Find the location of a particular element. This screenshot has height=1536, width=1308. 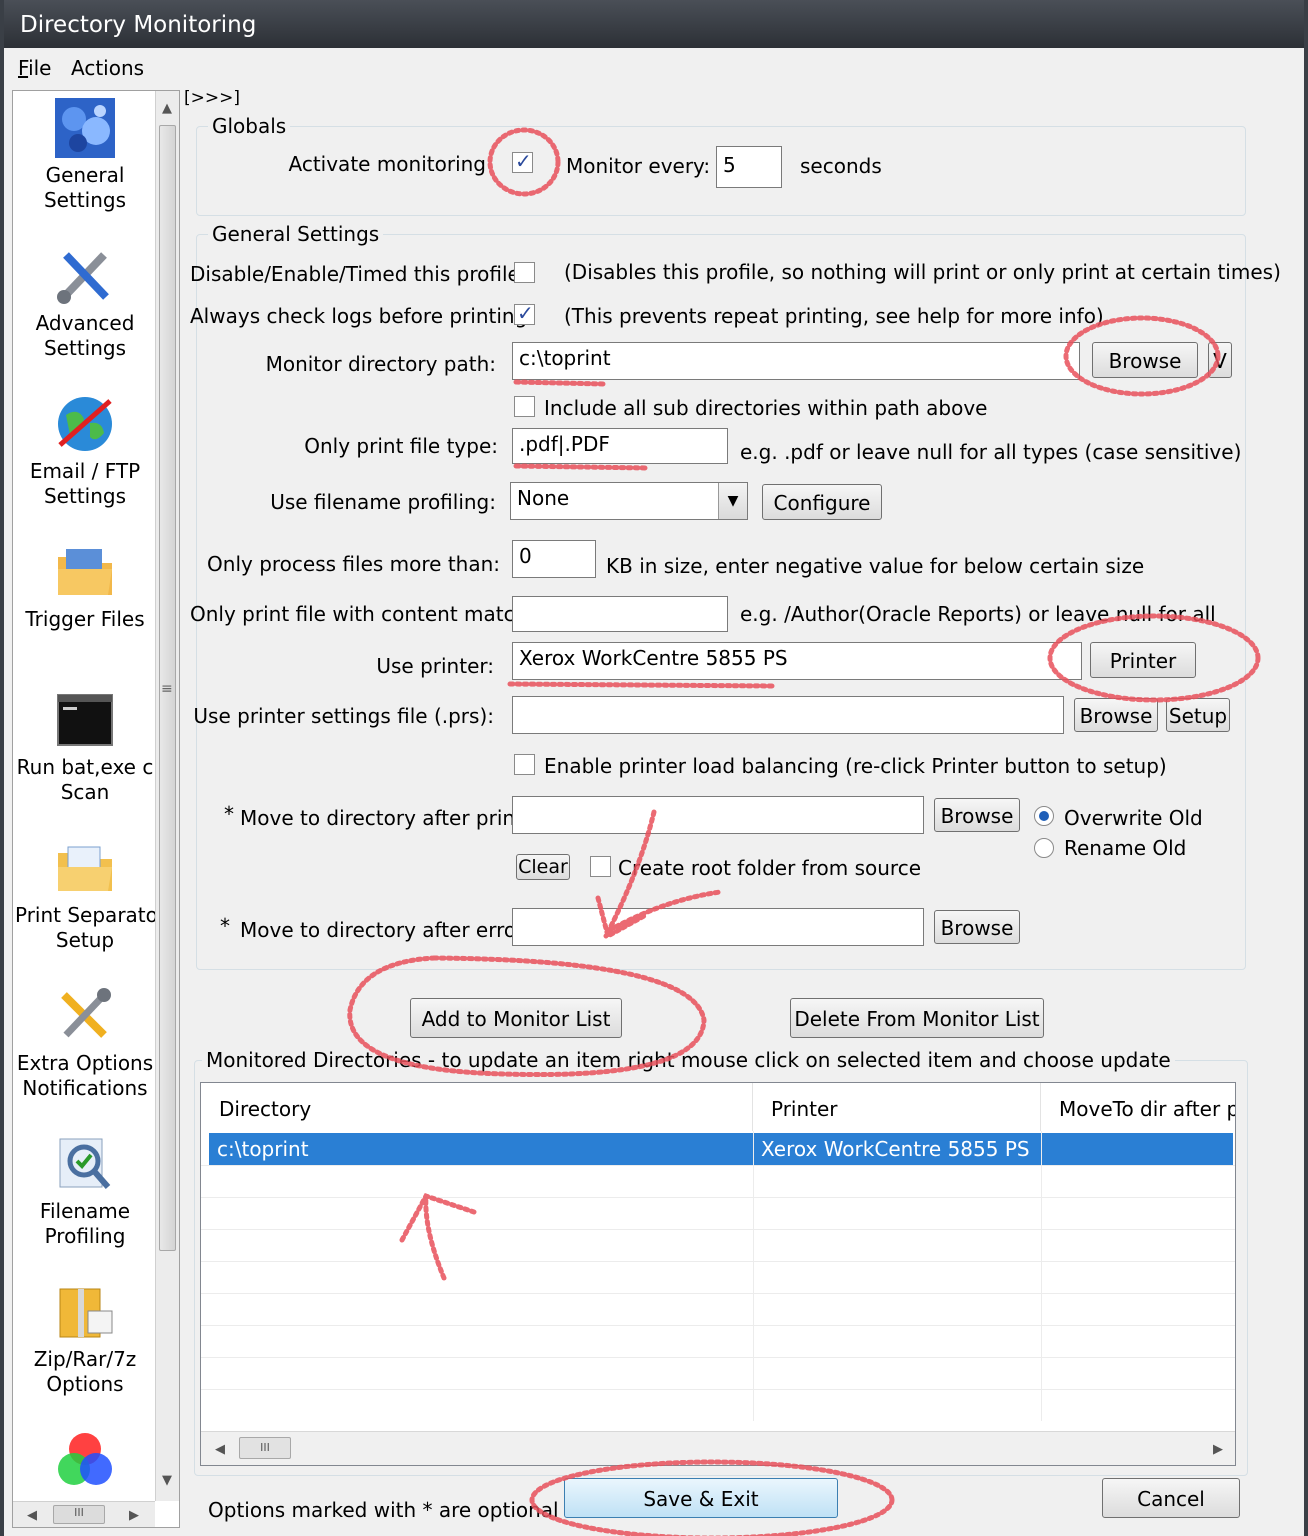

sidebar-item-label: Settings is located at coordinates (85, 200).